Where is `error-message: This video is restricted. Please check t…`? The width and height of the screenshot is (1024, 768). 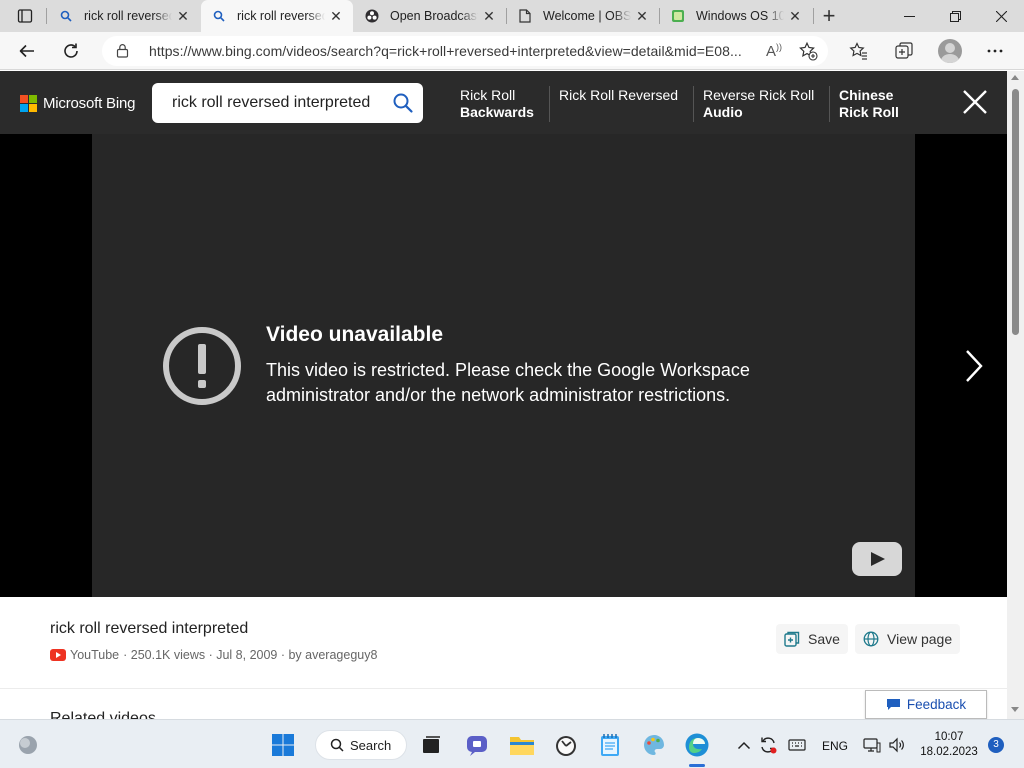
error-message: This video is restricted. Please check t… is located at coordinates (508, 382).